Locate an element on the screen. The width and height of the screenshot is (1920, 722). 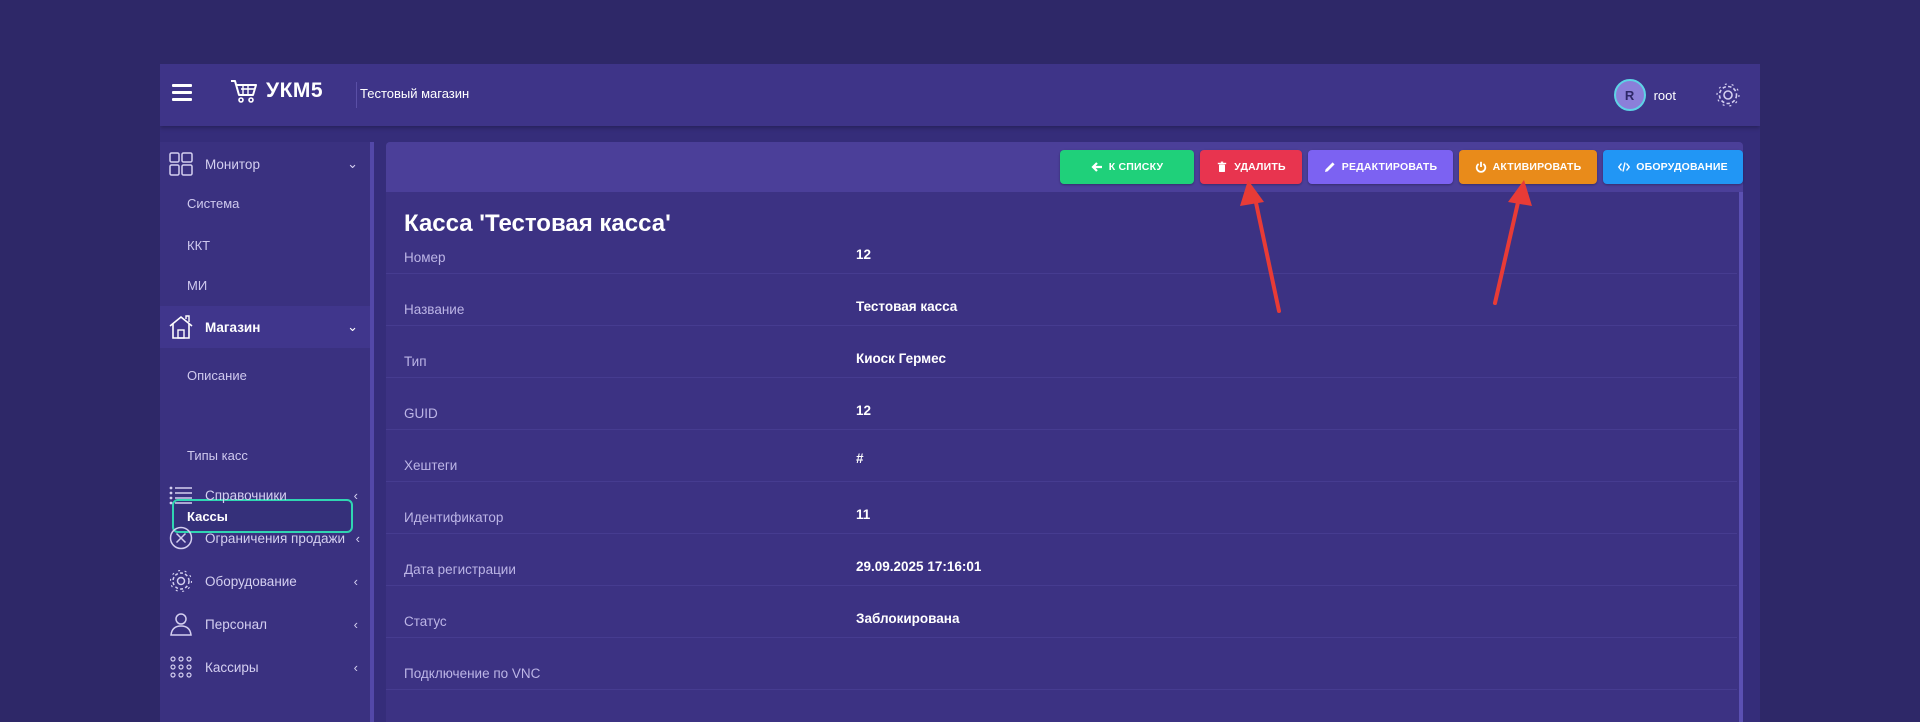
sidebar-item-staff: Персонал ‹ is located at coordinates (265, 624).